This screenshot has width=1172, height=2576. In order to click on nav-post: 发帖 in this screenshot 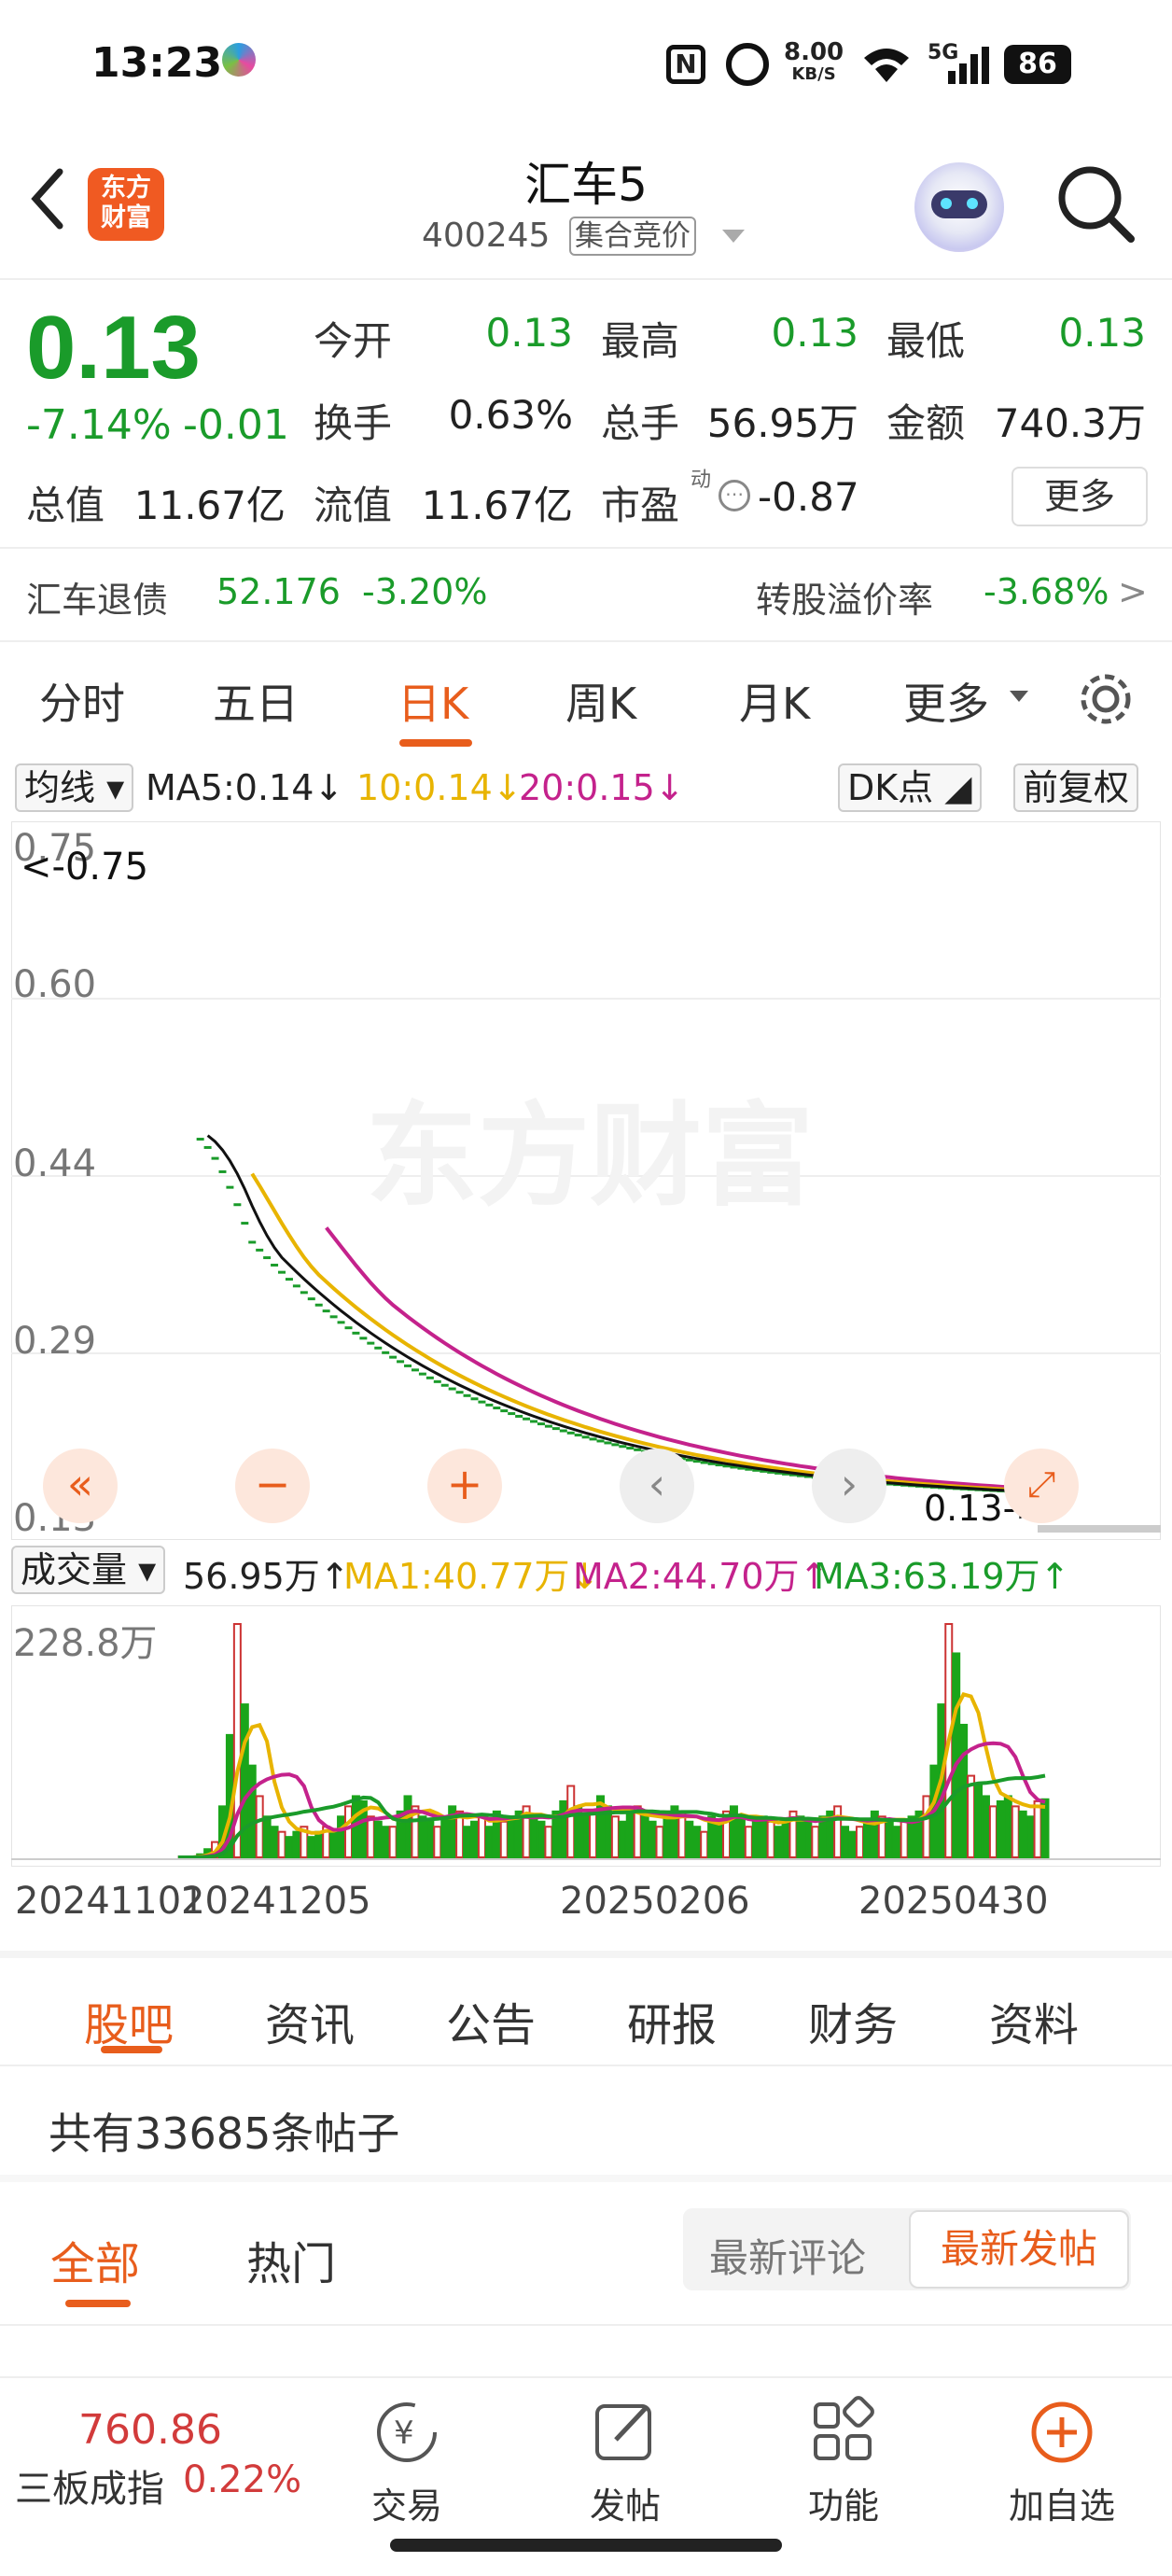, I will do `click(625, 2453)`.